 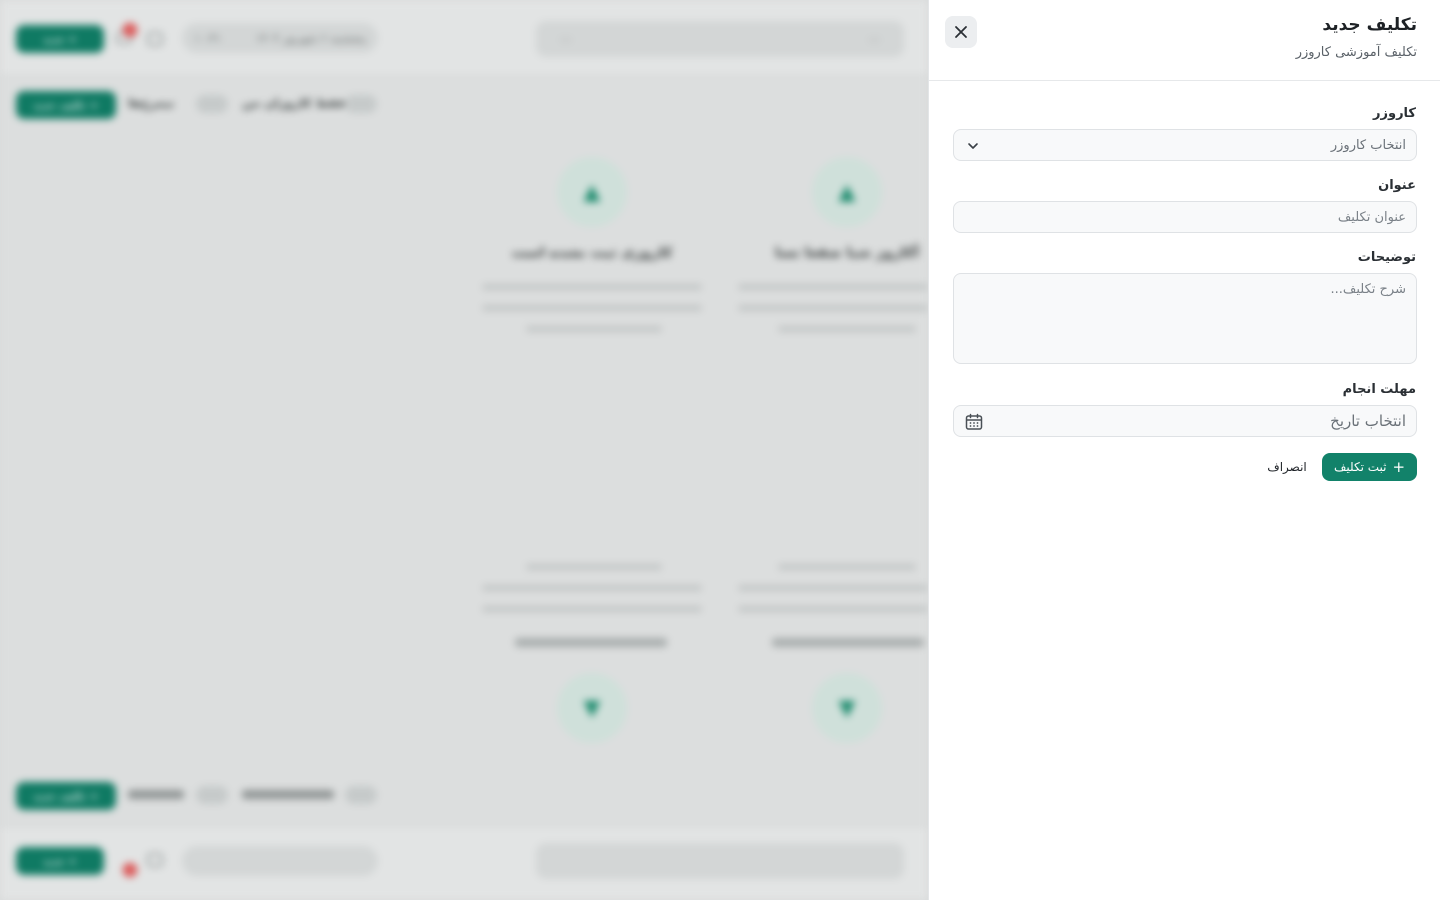 I want to click on background-date-pill, so click(x=280, y=861).